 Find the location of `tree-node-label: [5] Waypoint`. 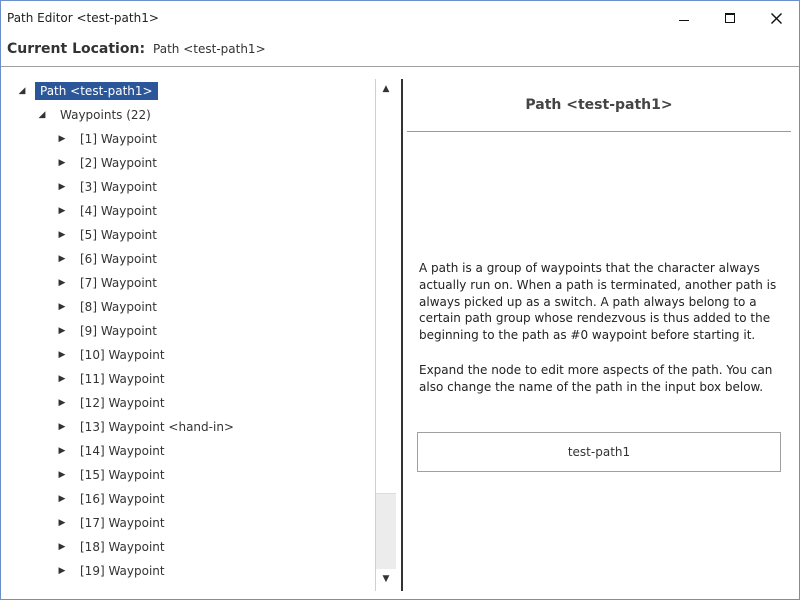

tree-node-label: [5] Waypoint is located at coordinates (118, 235).